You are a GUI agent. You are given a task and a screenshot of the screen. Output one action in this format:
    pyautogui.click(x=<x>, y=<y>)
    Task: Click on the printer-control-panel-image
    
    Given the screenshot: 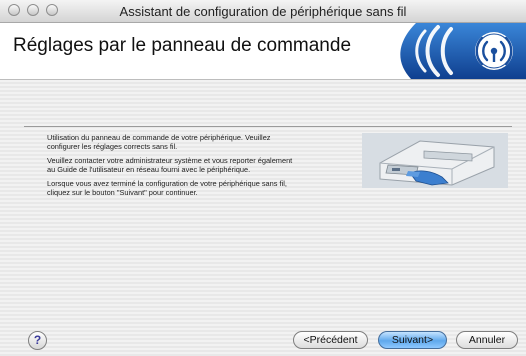 What is the action you would take?
    pyautogui.click(x=435, y=160)
    